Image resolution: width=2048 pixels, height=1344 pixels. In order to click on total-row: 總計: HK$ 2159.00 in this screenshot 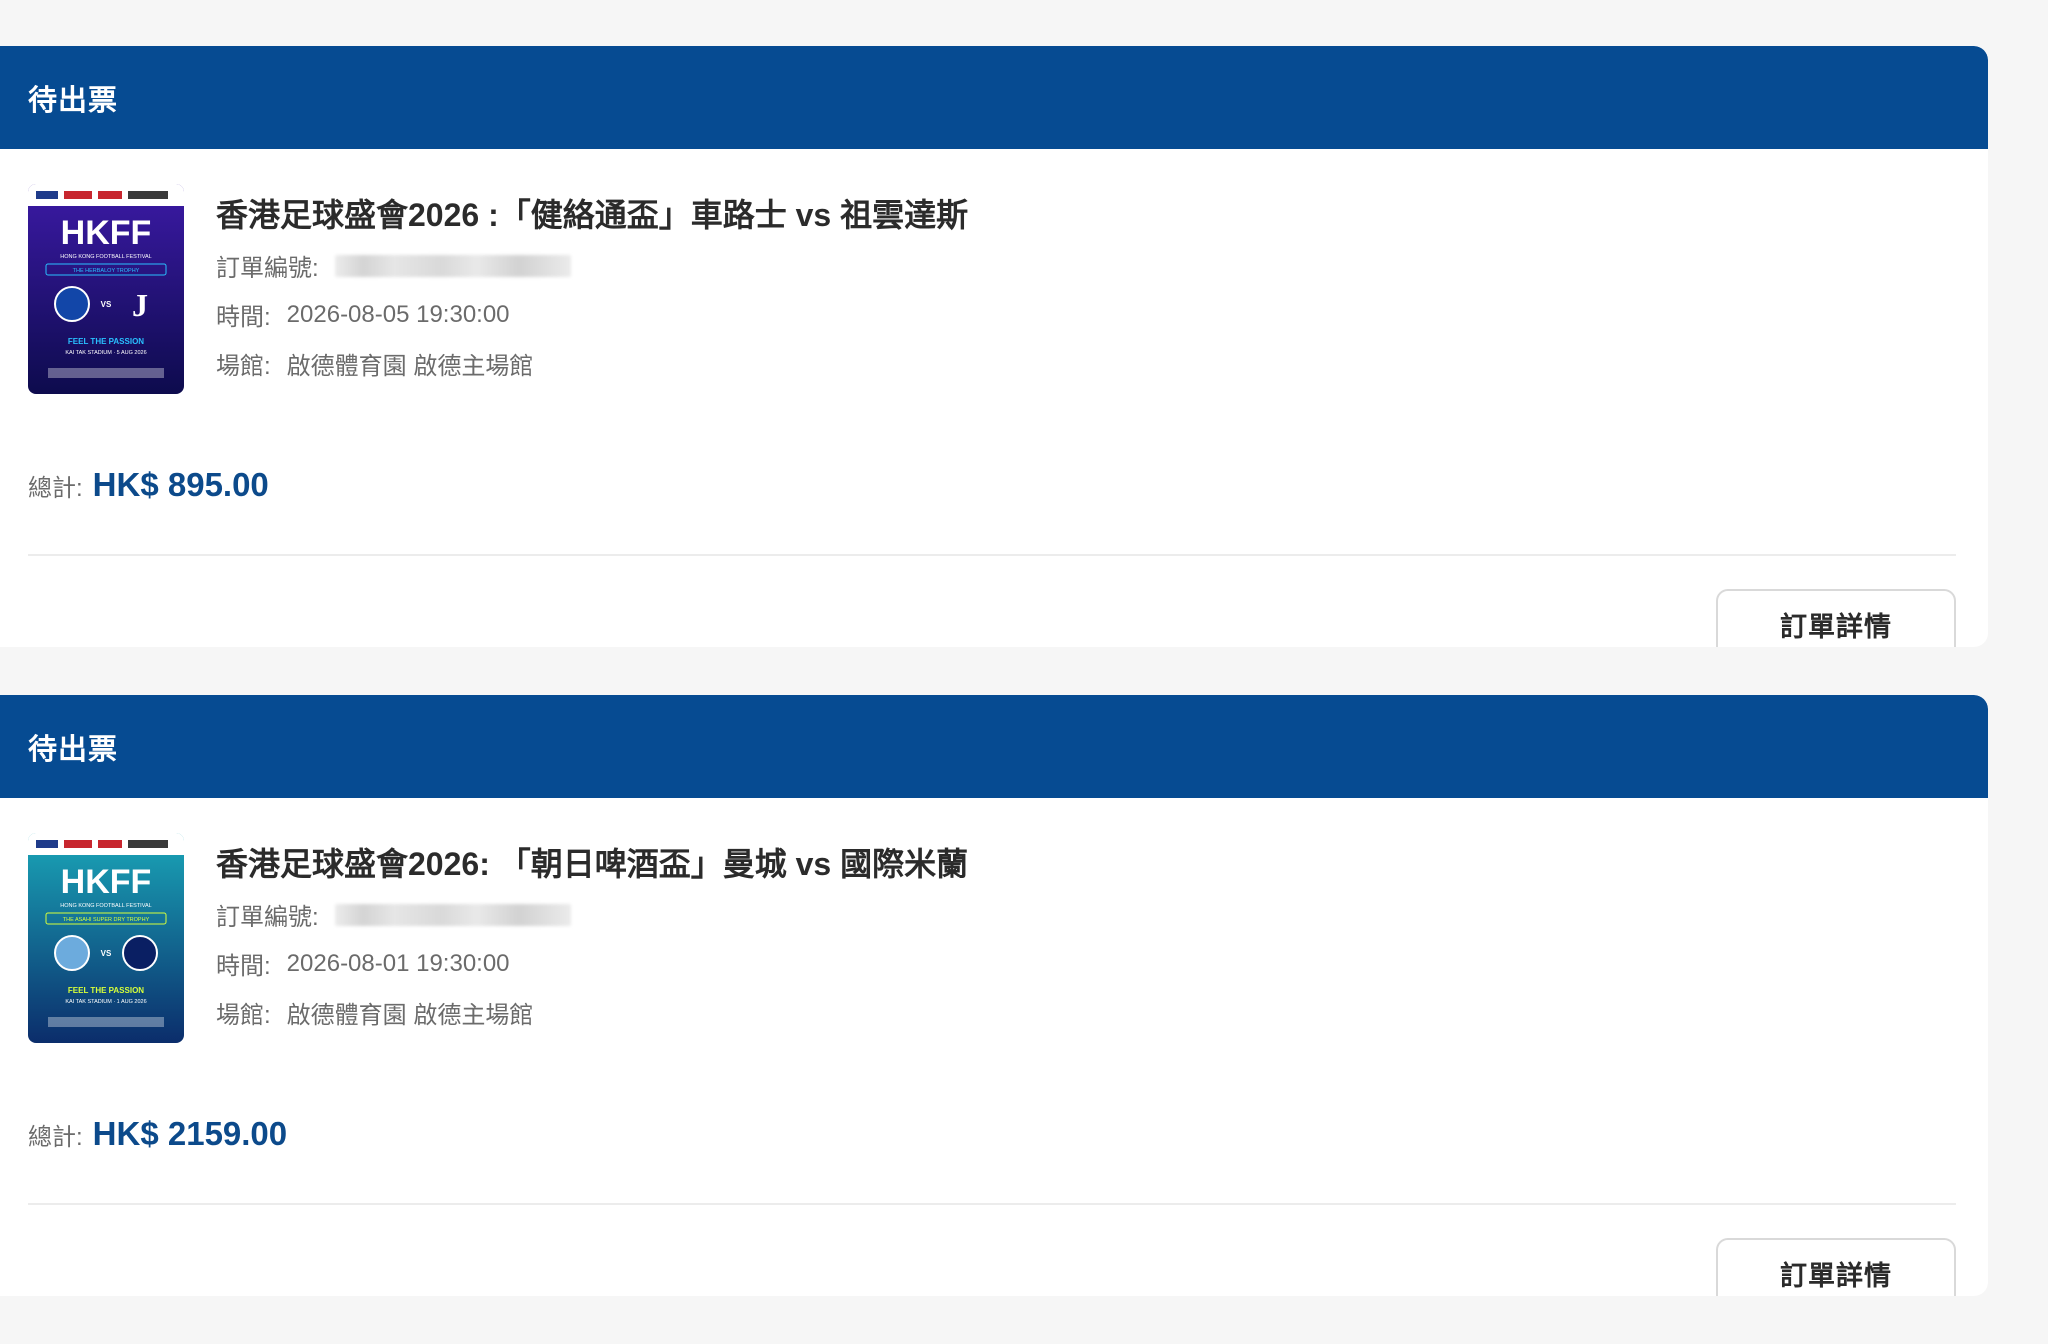, I will do `click(157, 1134)`.